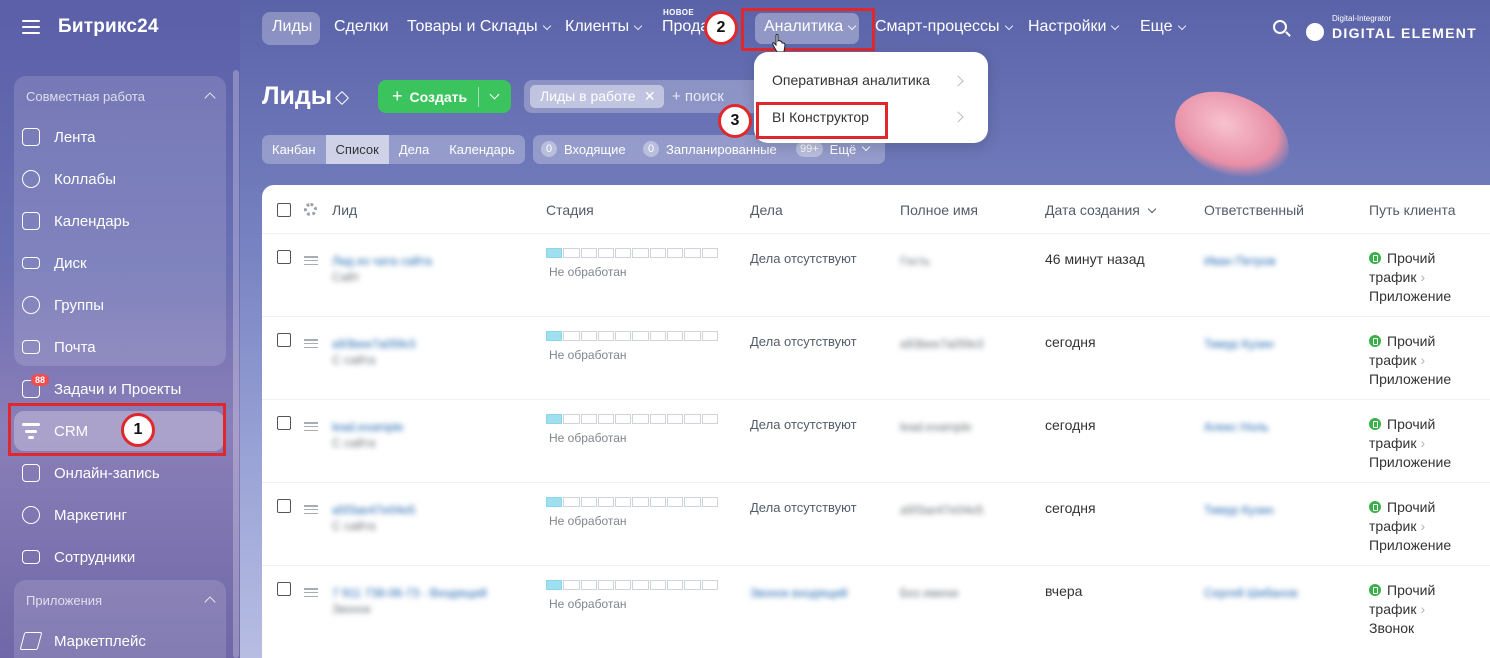 Image resolution: width=1490 pixels, height=658 pixels. I want to click on deals-status: Звонок входящий, so click(798, 593).